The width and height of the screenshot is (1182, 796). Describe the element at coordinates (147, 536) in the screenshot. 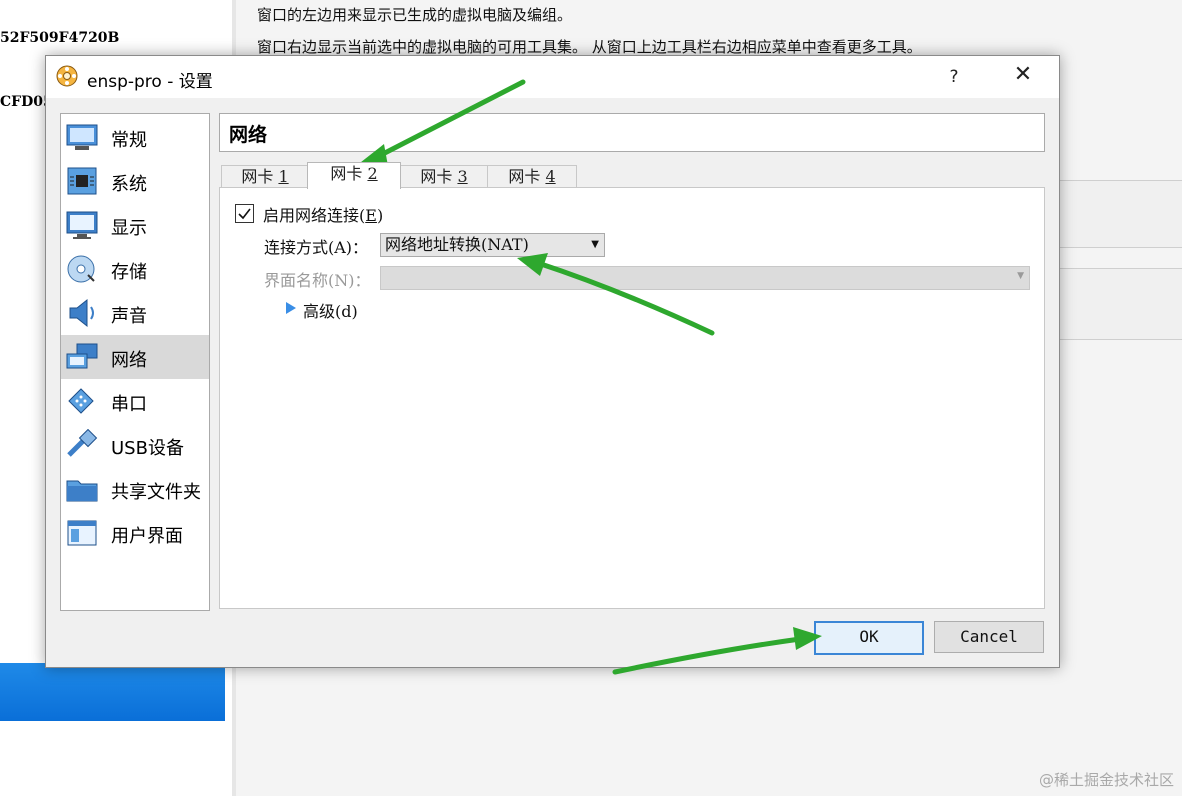

I see `category-label: 用户界面` at that location.